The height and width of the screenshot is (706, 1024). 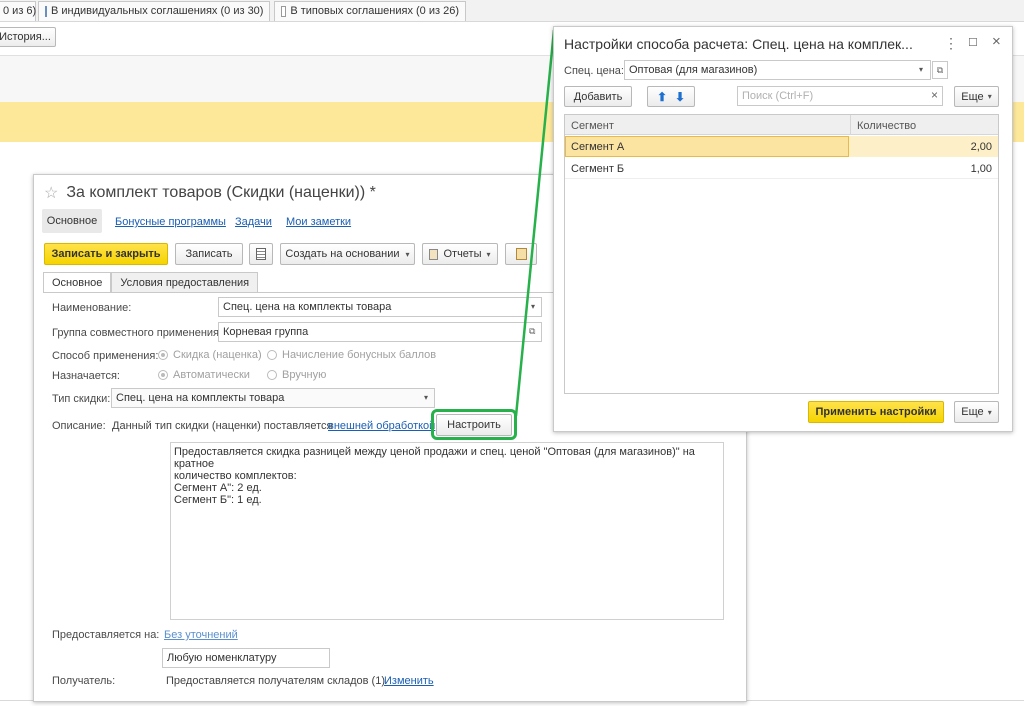 What do you see at coordinates (981, 147) in the screenshot?
I see `quantity-cell: 2,00` at bounding box center [981, 147].